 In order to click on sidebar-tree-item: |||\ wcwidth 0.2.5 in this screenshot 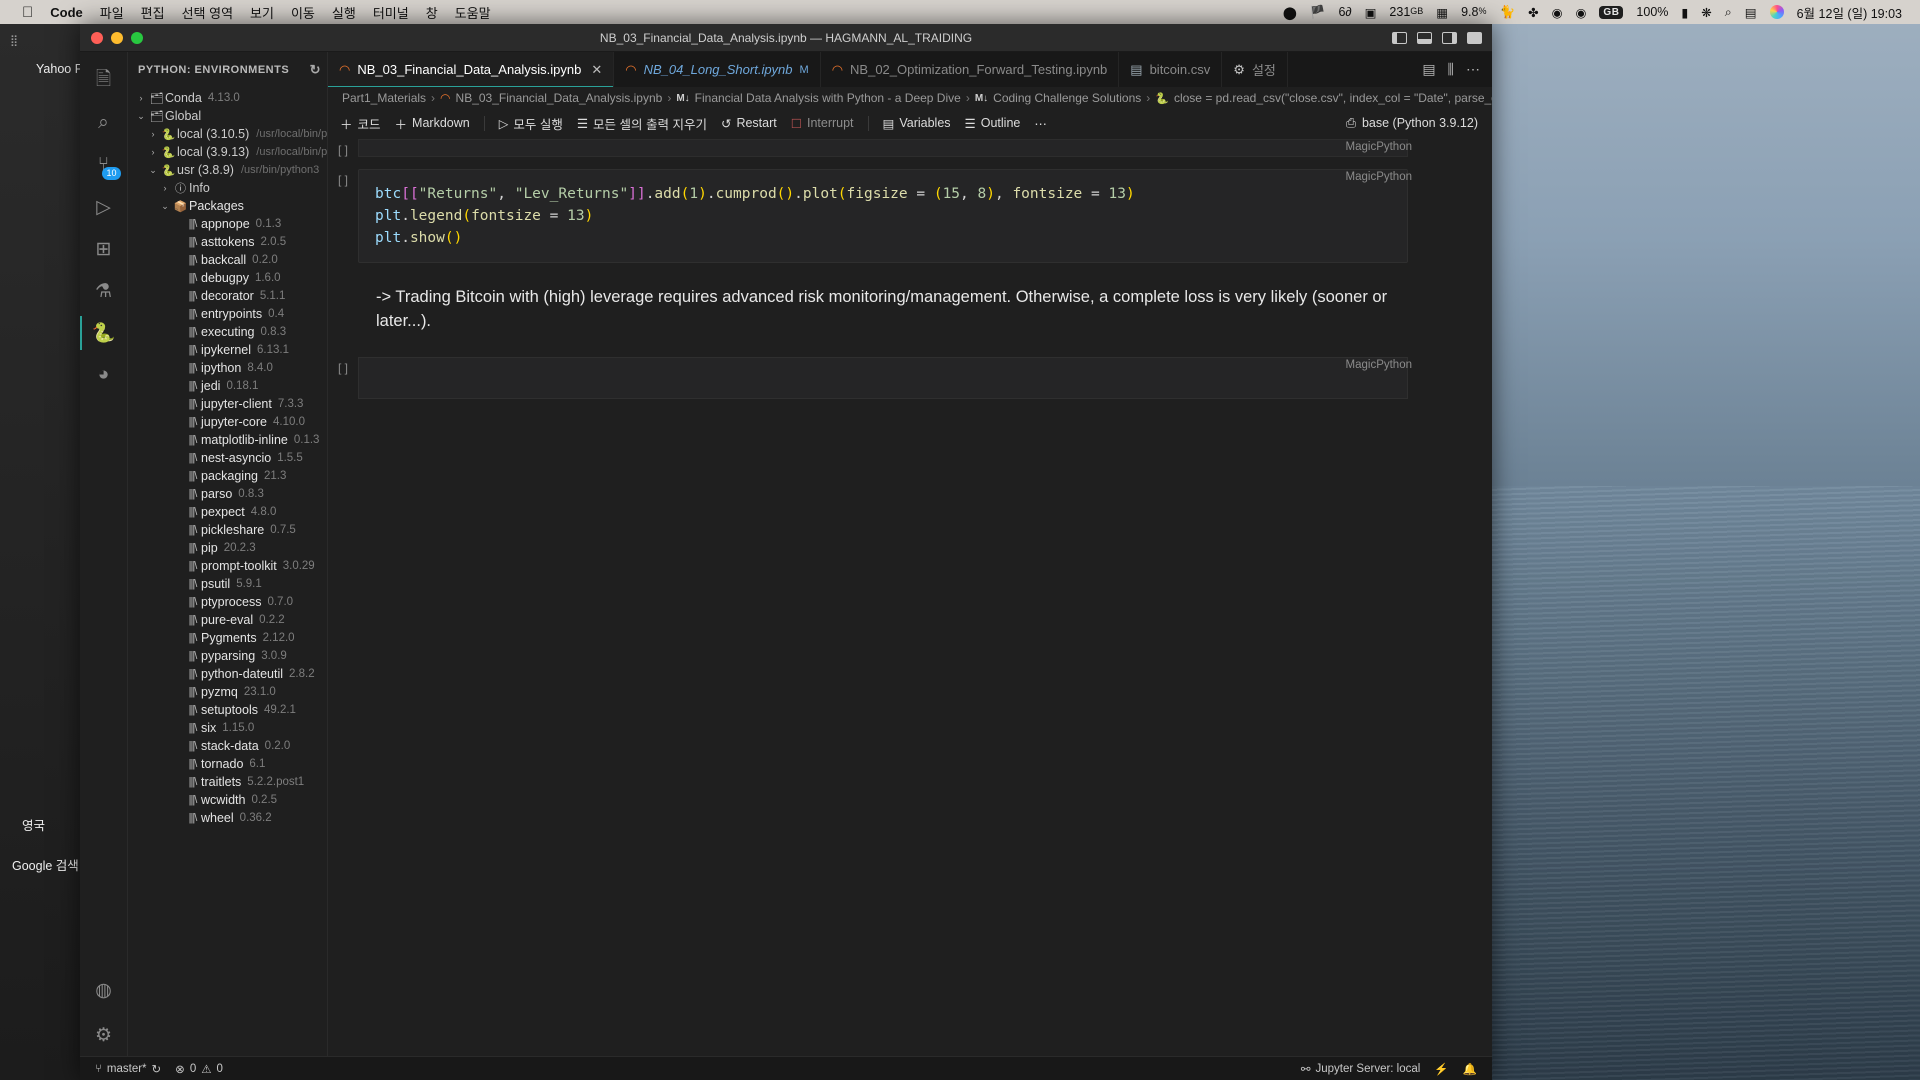, I will do `click(227, 800)`.